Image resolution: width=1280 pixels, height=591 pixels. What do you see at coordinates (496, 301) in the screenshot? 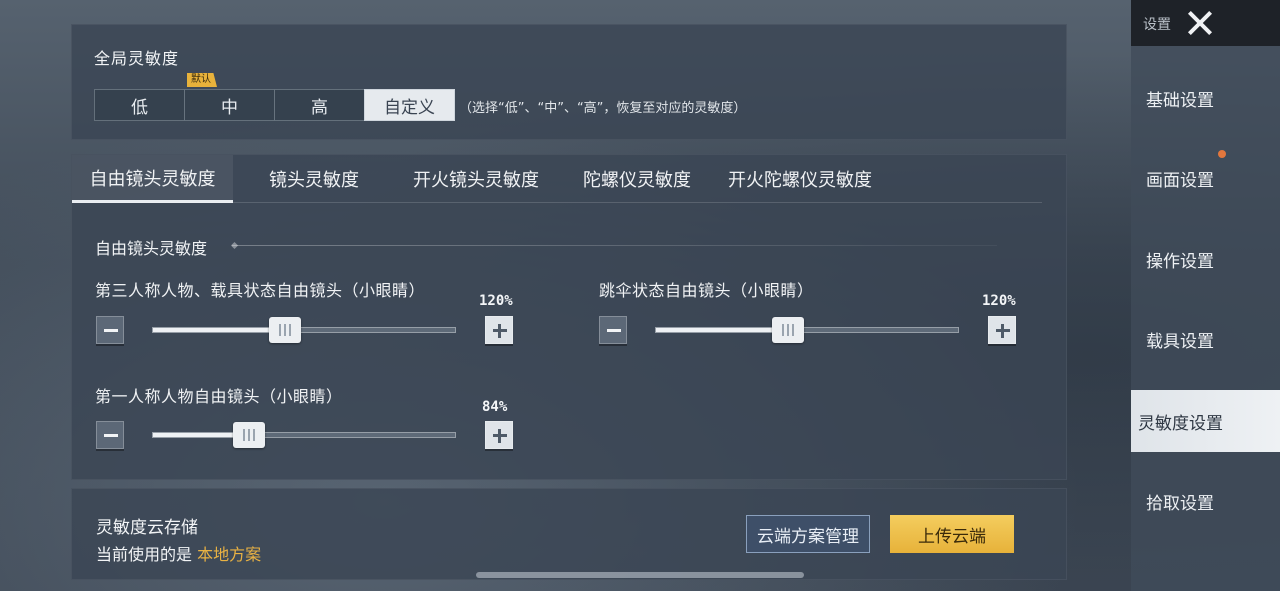
I see `slider-tpp-vehicle-value: 120%` at bounding box center [496, 301].